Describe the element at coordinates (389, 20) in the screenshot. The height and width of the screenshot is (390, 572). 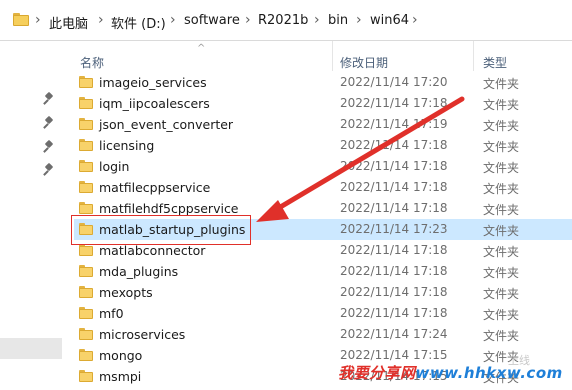
I see `breadcrumb-win64: win64` at that location.